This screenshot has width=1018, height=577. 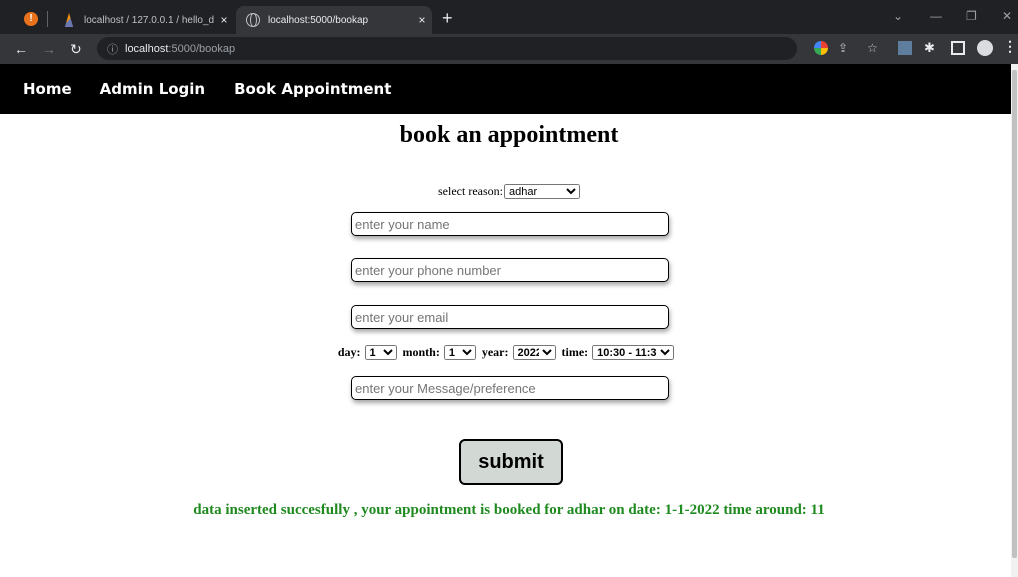 What do you see at coordinates (447, 18) in the screenshot?
I see `new-tab-button: +` at bounding box center [447, 18].